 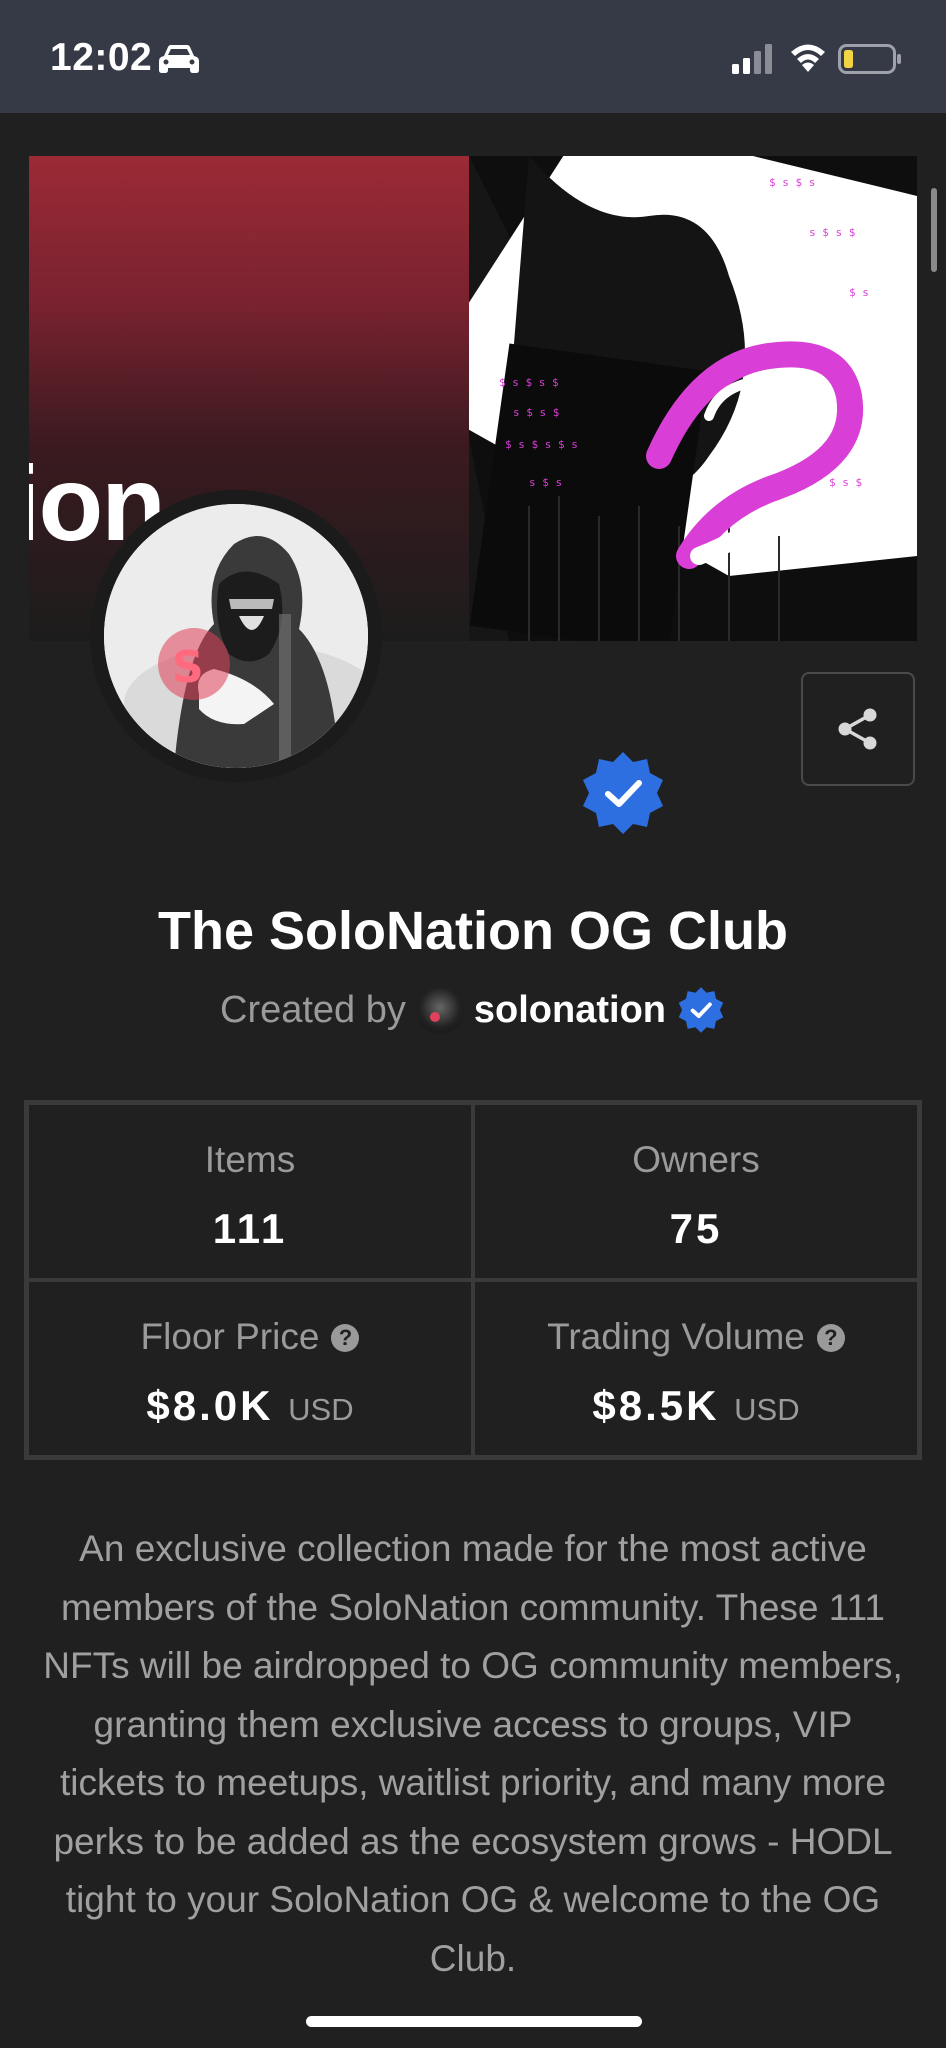 What do you see at coordinates (188, 667) in the screenshot?
I see `svg-text: S` at bounding box center [188, 667].